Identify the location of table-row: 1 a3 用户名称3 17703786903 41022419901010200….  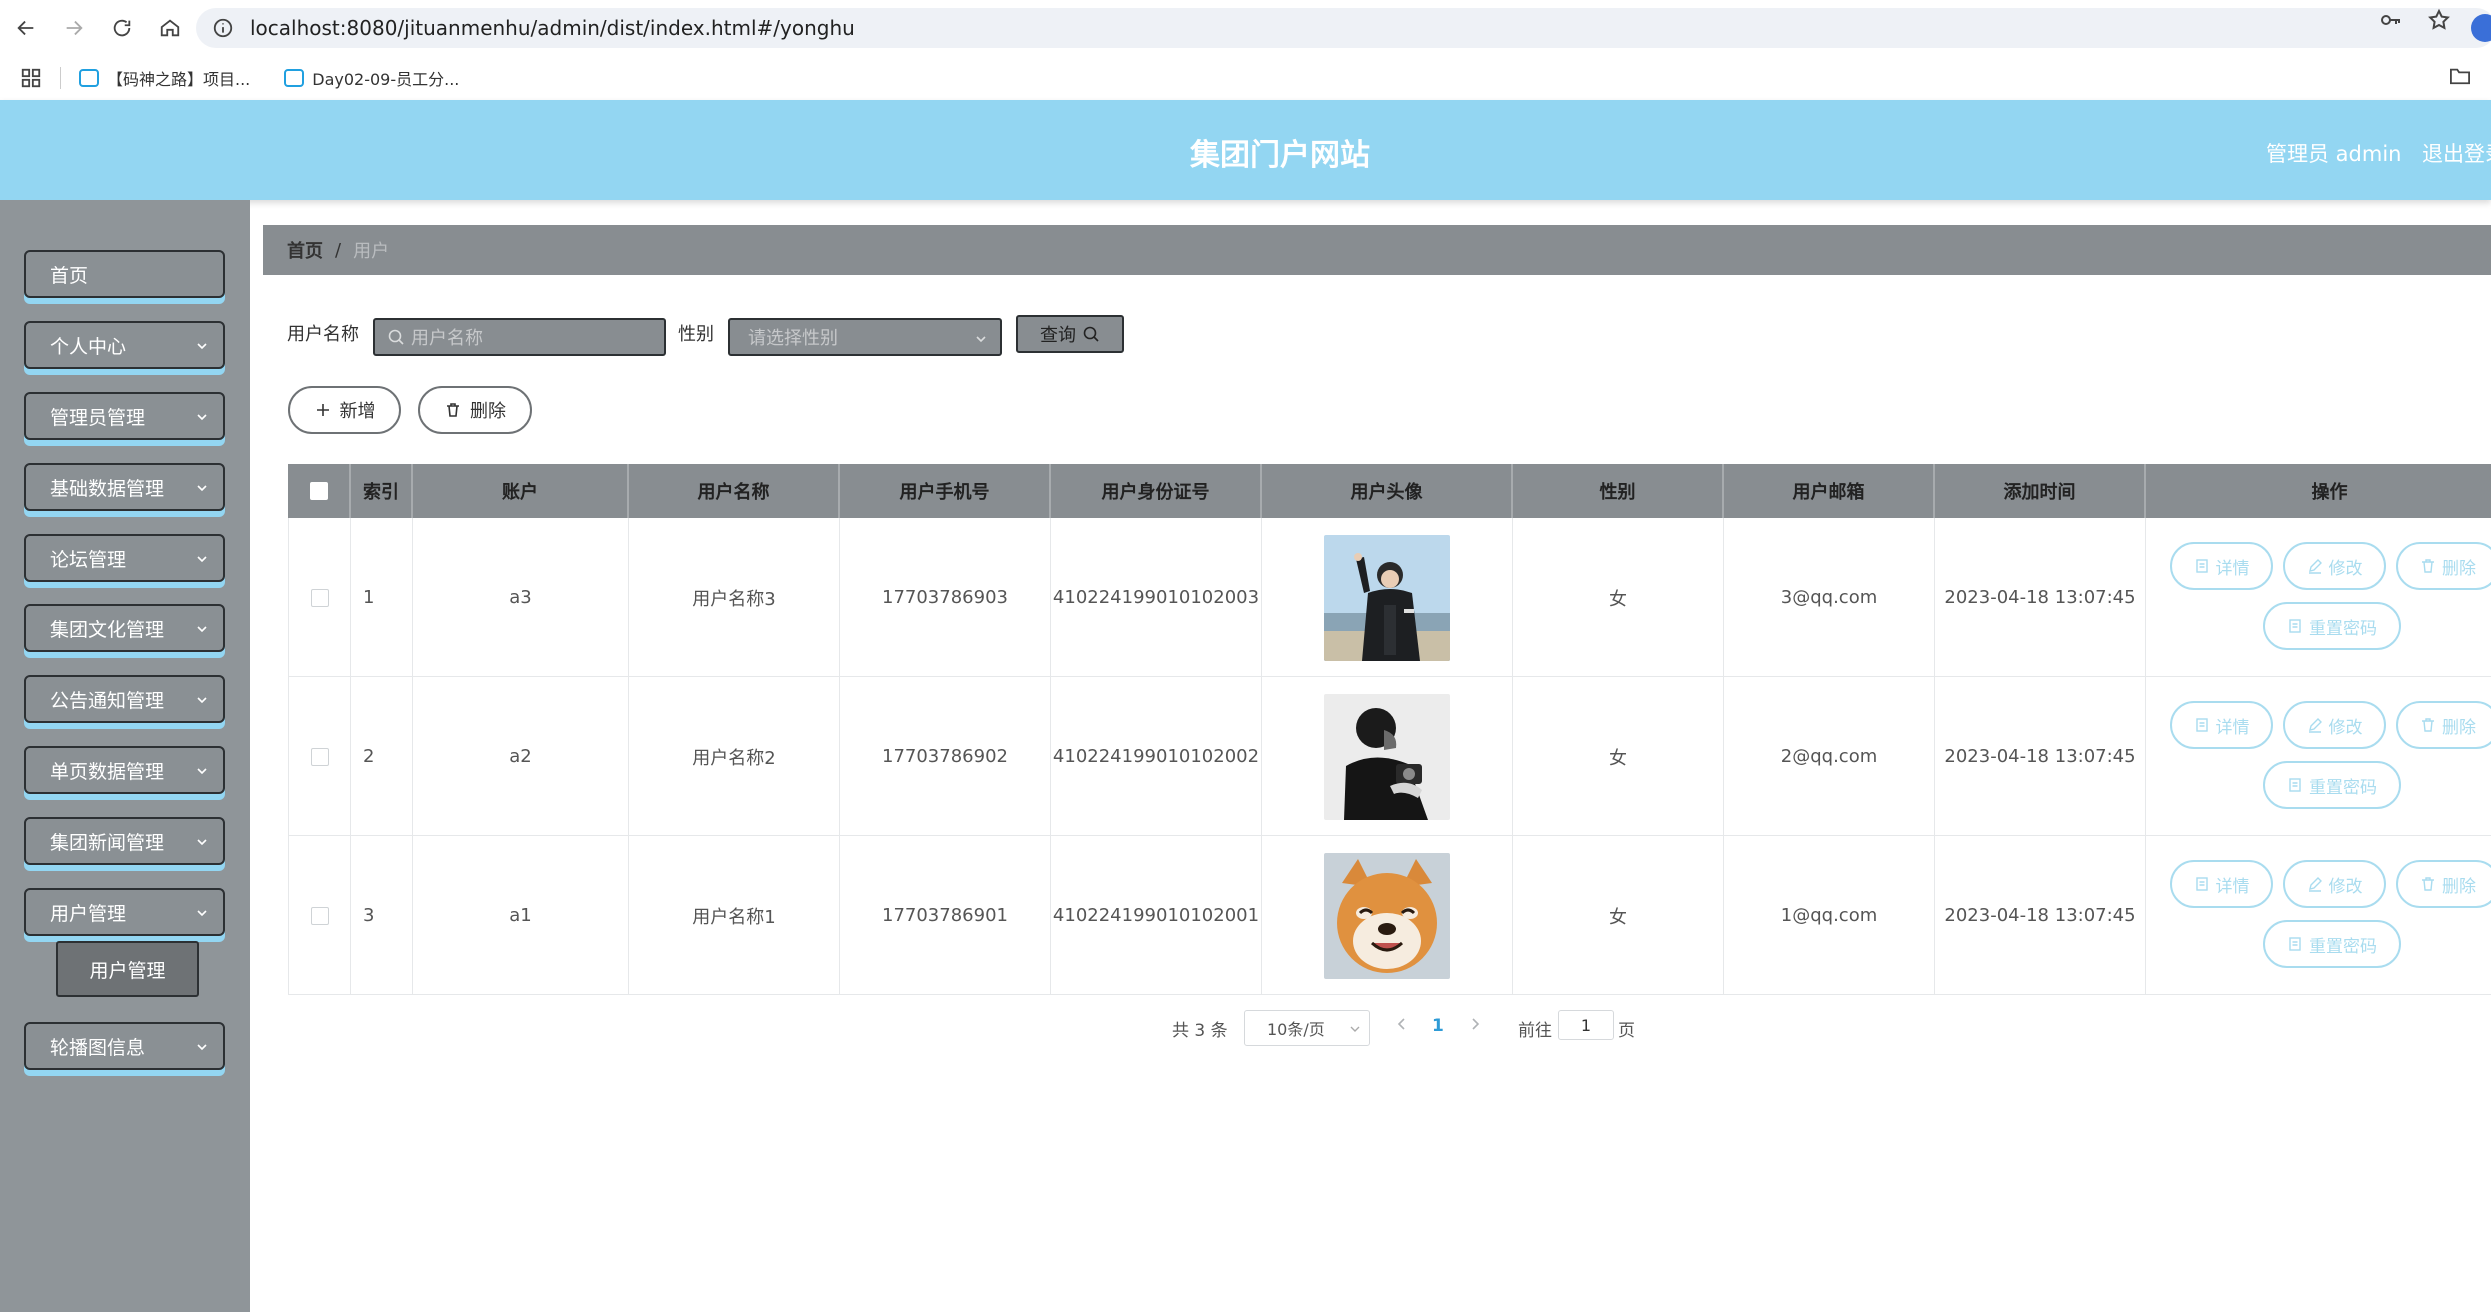
(1389, 597).